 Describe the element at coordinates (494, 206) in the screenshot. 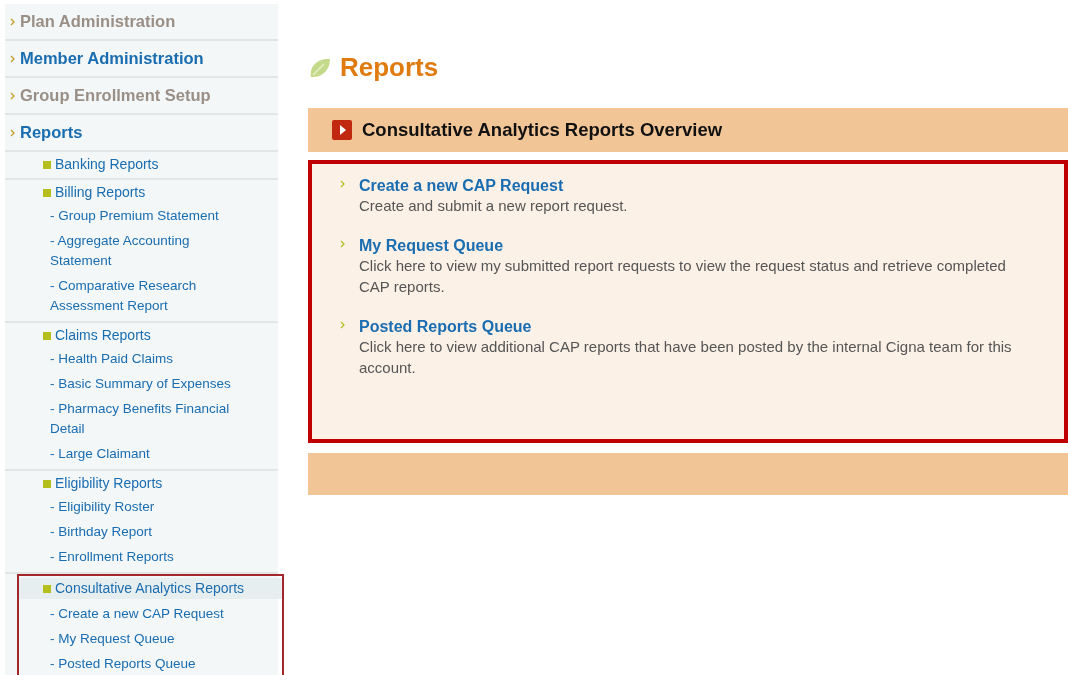

I see `link-description: Create and submit a new report request.` at that location.